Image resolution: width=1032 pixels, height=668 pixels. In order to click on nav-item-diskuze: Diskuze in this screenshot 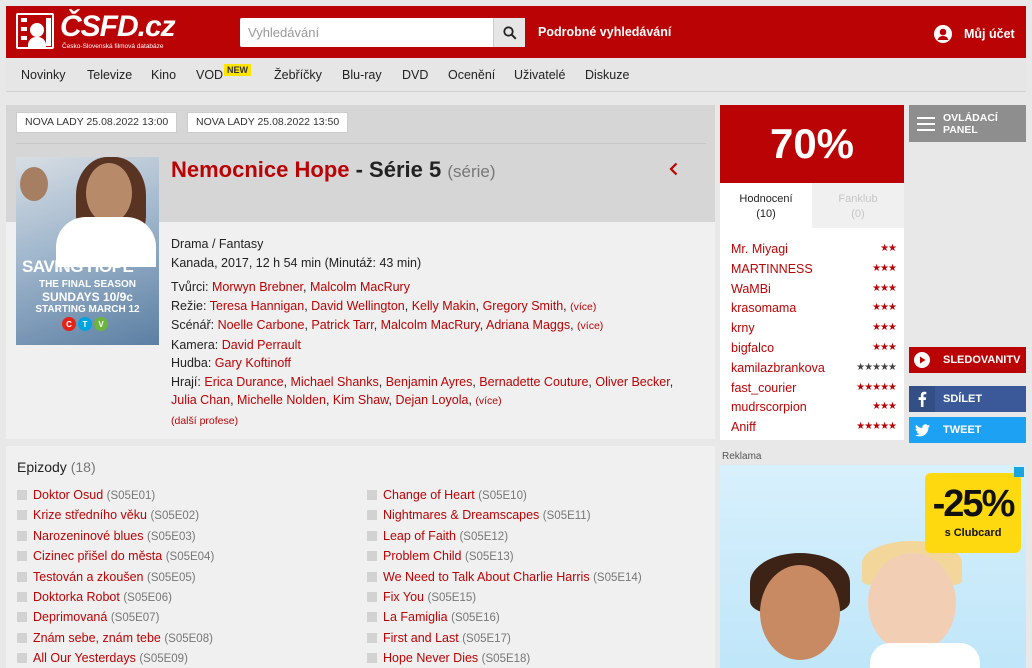, I will do `click(607, 75)`.